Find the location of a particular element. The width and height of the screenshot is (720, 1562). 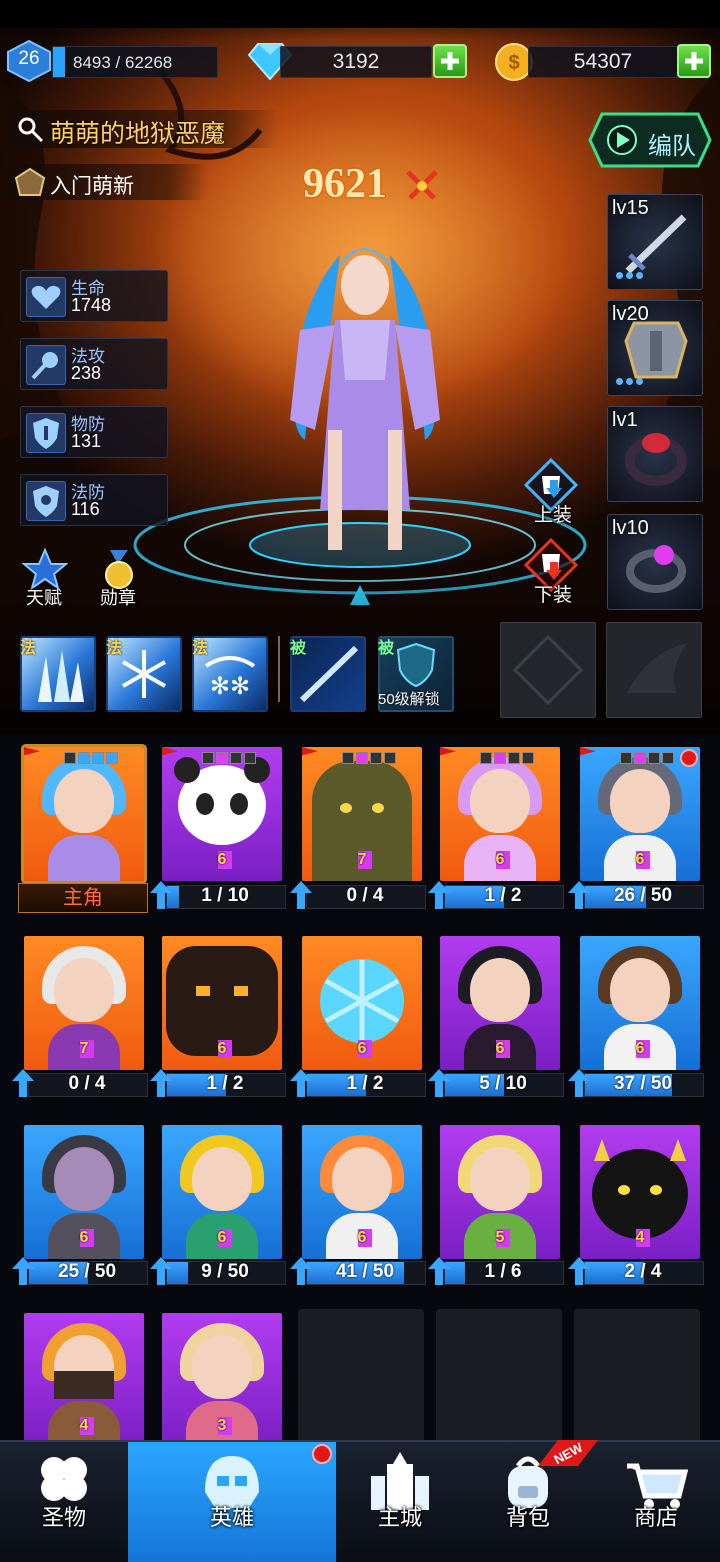

equip-slot-weapon: lv15 is located at coordinates (655, 242).